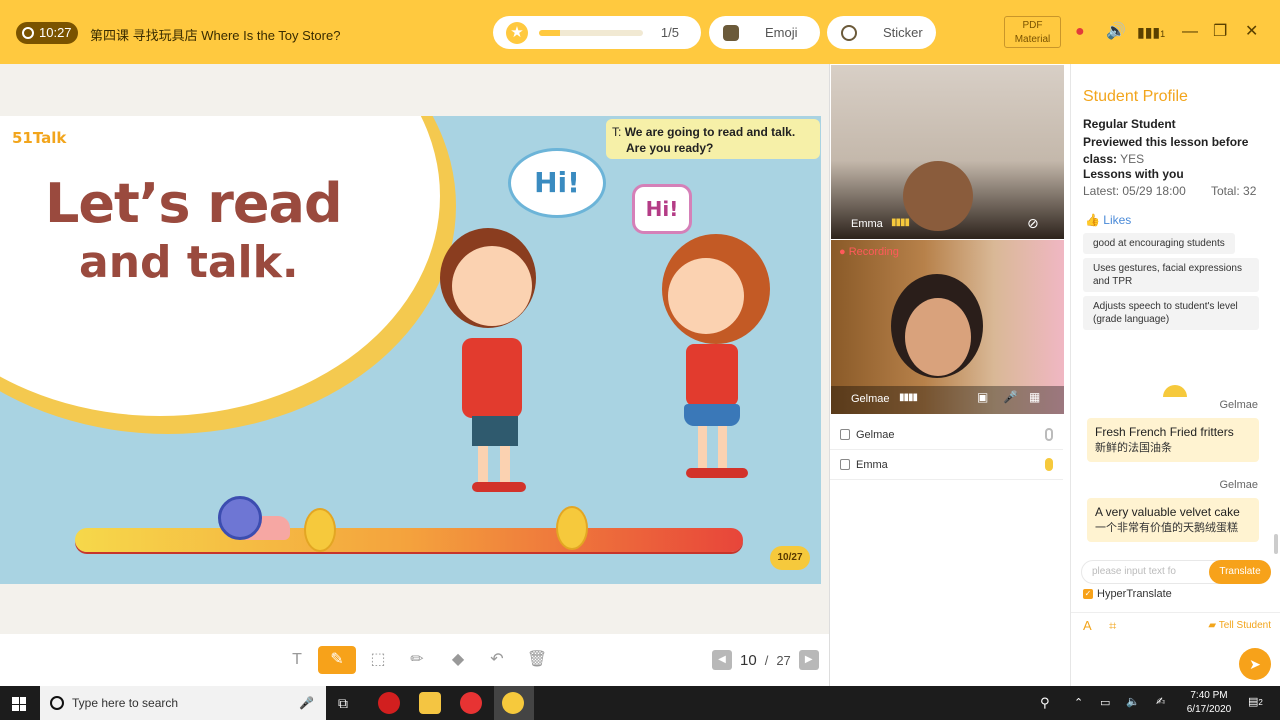  Describe the element at coordinates (900, 222) in the screenshot. I see `student-audio-level-icon: ▮▮▮▮` at that location.